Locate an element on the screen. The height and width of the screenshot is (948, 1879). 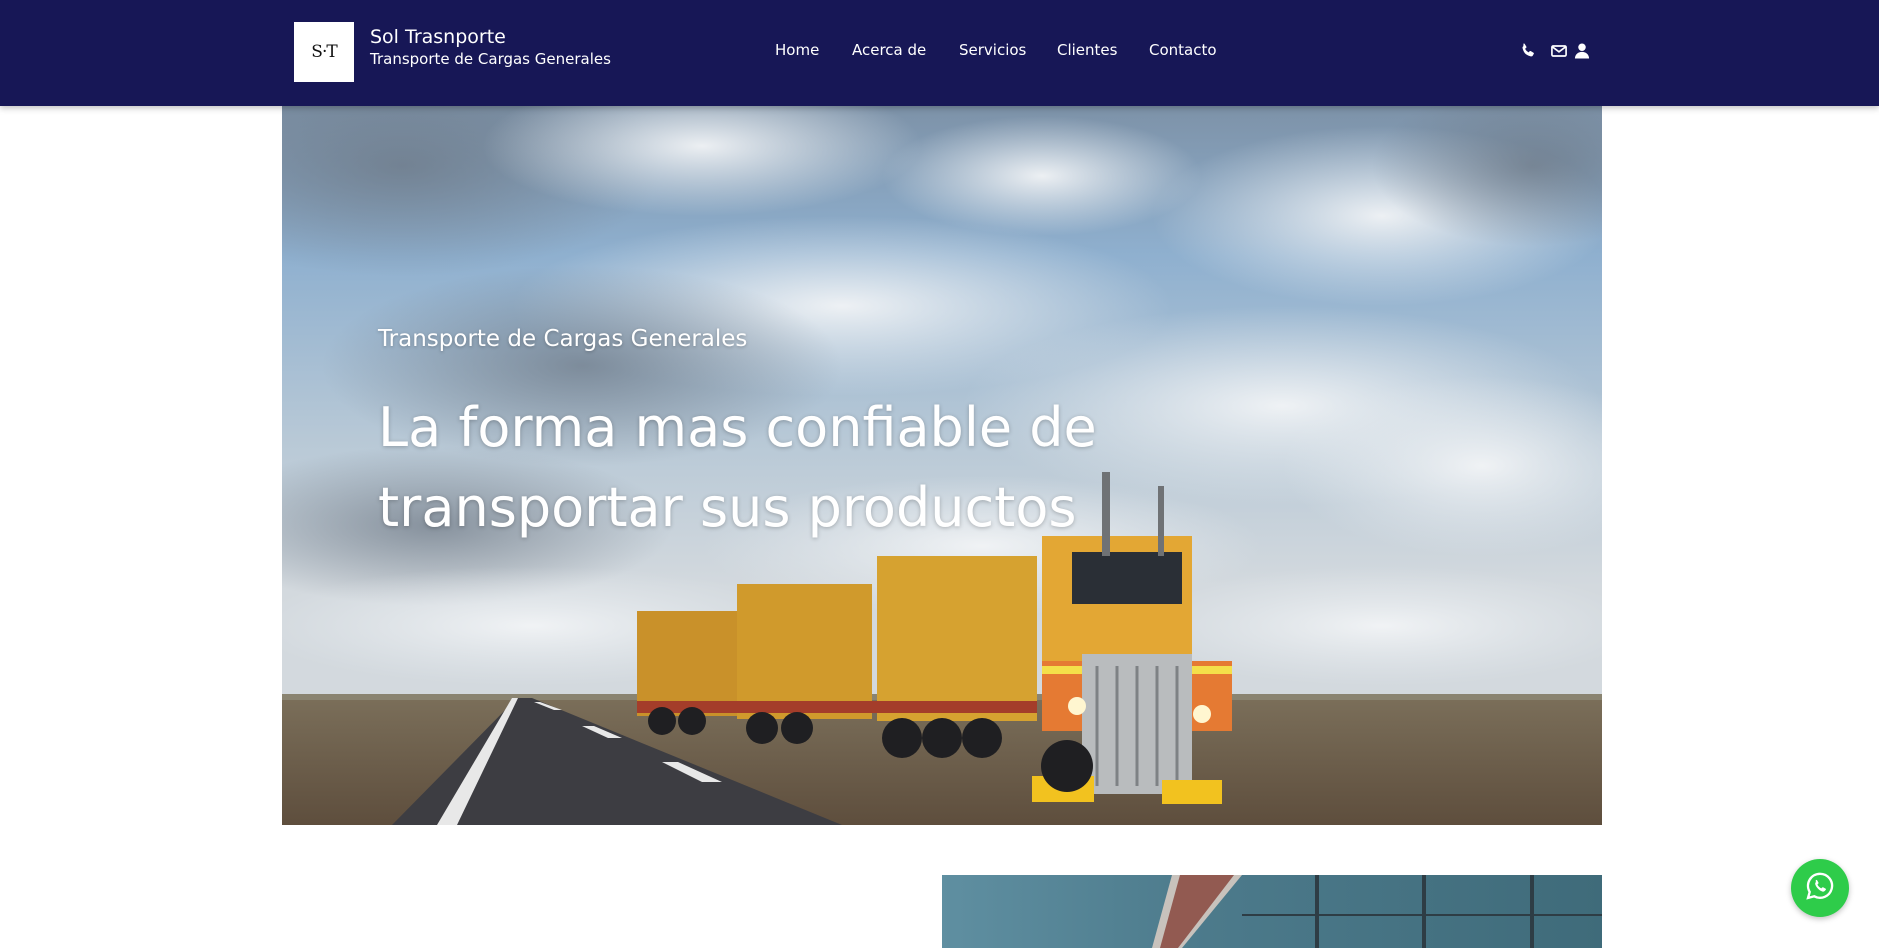
whatsapp-button is located at coordinates (1820, 888).